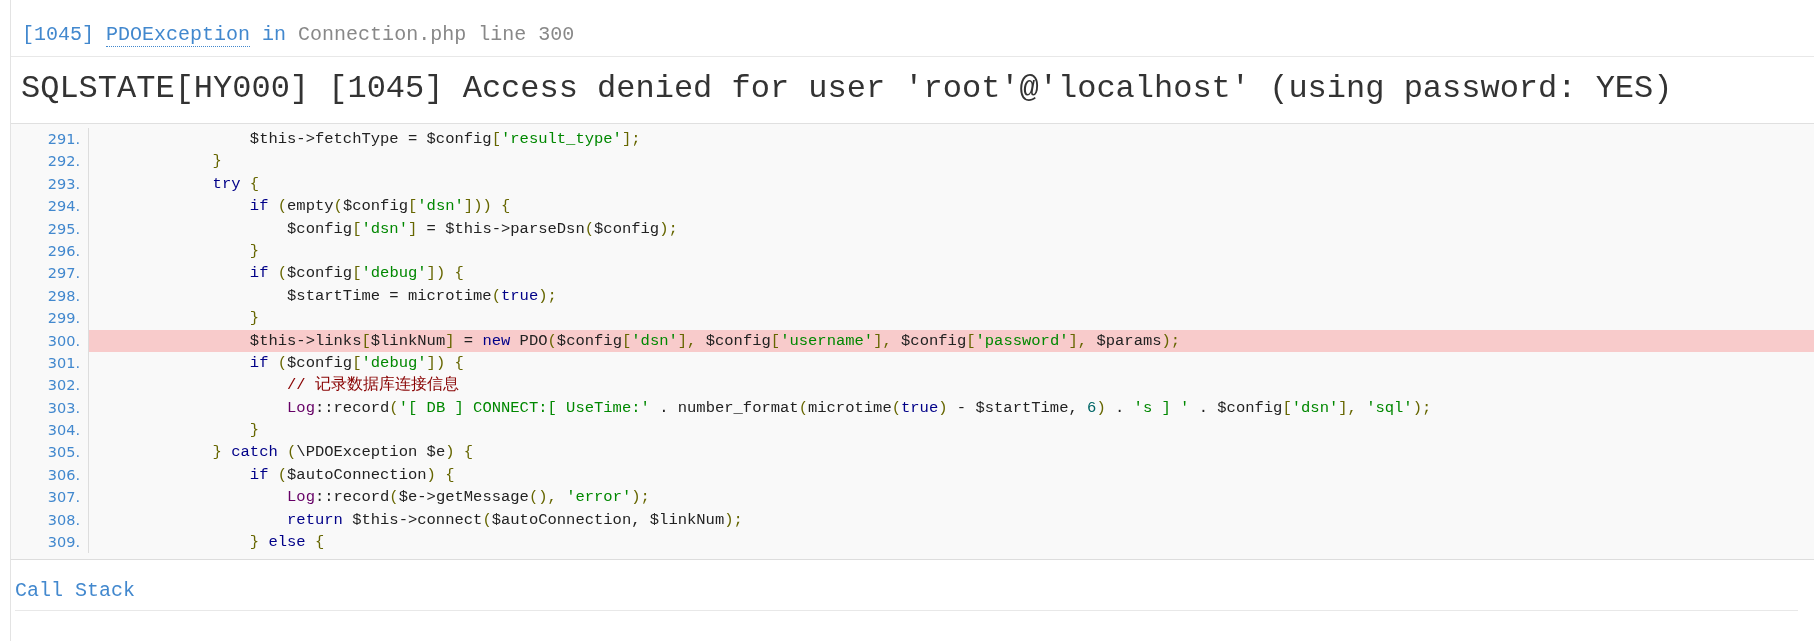 The height and width of the screenshot is (641, 1814). What do you see at coordinates (422, 296) in the screenshot?
I see `code-line: $startTime = microtime(true);` at bounding box center [422, 296].